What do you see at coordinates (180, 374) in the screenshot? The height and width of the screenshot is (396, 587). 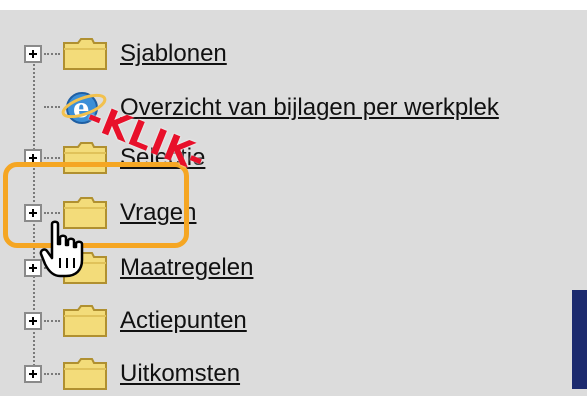 I see `tree-node-label: Uitkomsten` at bounding box center [180, 374].